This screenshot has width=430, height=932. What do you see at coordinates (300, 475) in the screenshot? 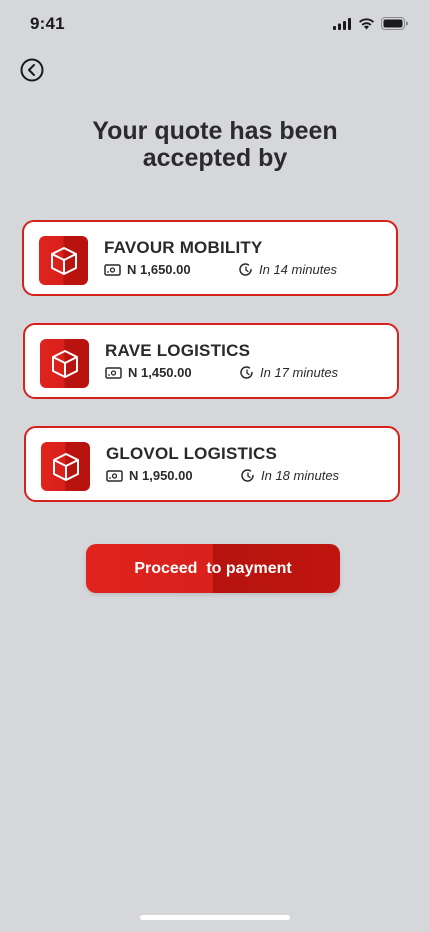
I see `eta-value: In 18 minutes` at bounding box center [300, 475].